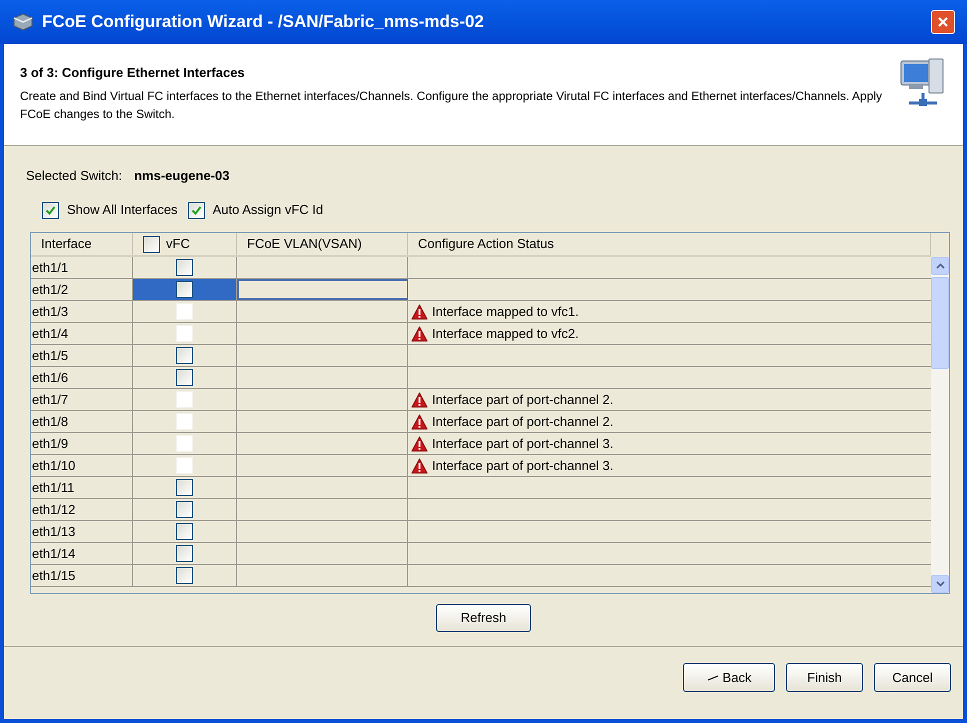 The image size is (967, 723). Describe the element at coordinates (268, 210) in the screenshot. I see `option-label: Auto Assign vFC Id` at that location.